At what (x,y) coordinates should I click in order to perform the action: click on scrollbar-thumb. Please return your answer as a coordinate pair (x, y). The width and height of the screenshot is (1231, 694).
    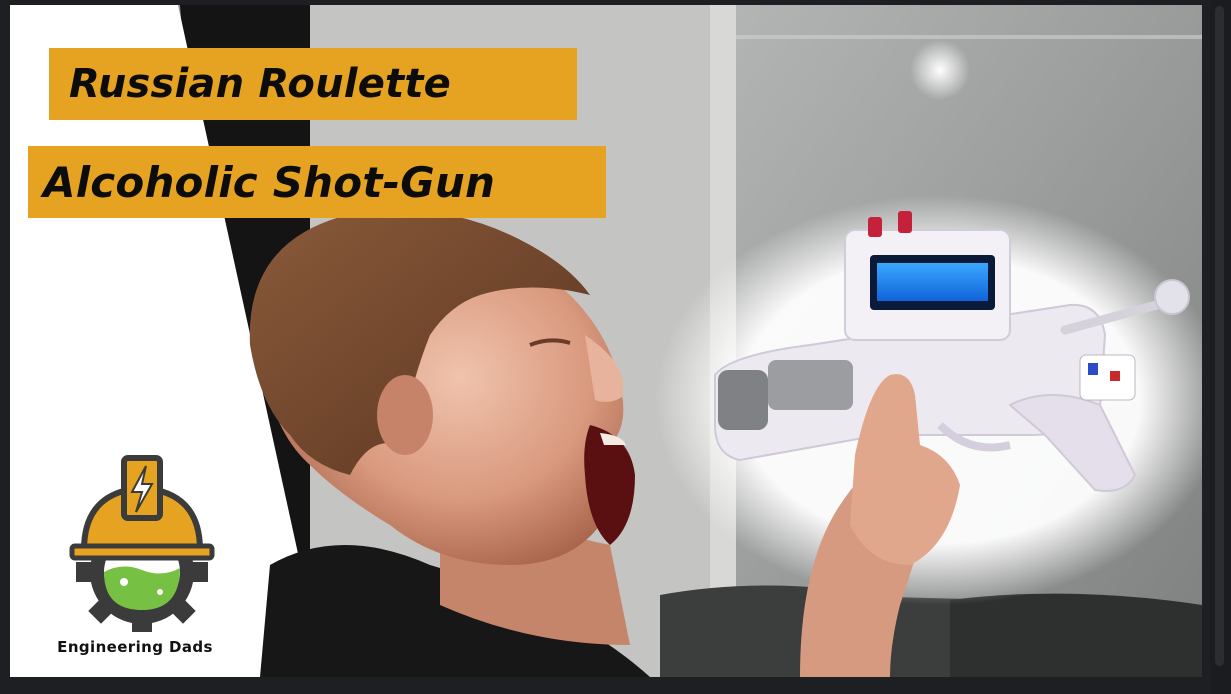
    Looking at the image, I should click on (1219, 336).